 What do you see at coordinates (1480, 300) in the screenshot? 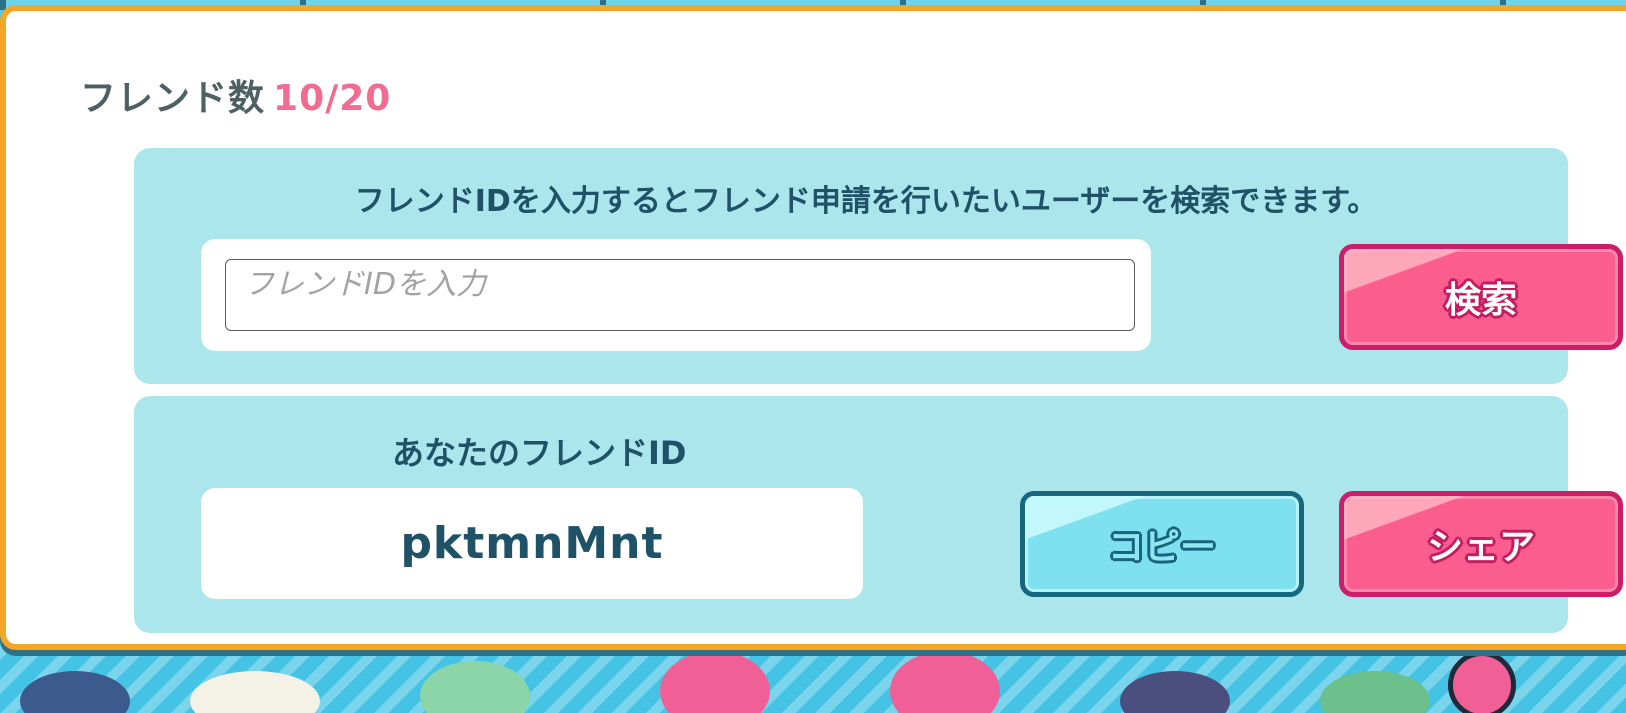
I see `search-button-label: 検索` at bounding box center [1480, 300].